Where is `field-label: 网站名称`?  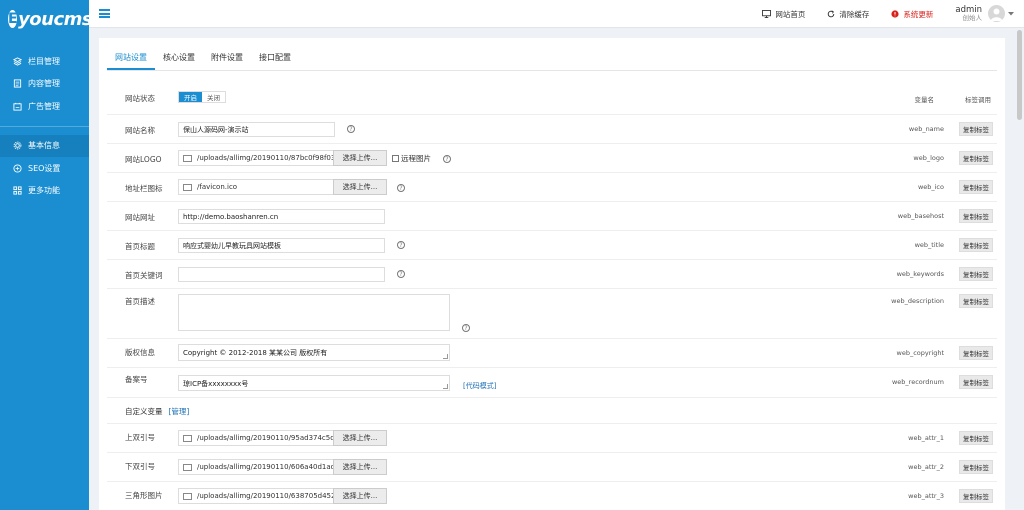 field-label: 网站名称 is located at coordinates (140, 130).